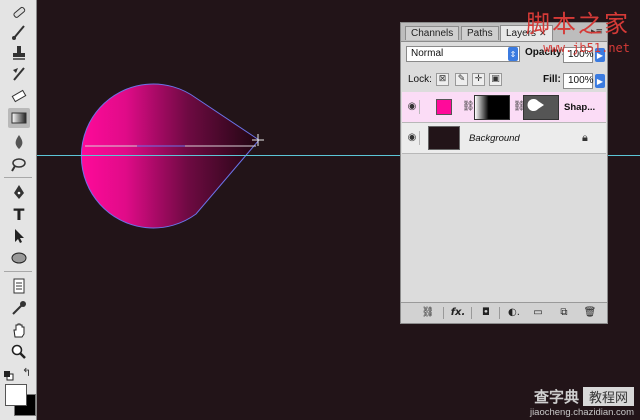  What do you see at coordinates (170, 156) in the screenshot?
I see `teardrop-shape` at bounding box center [170, 156].